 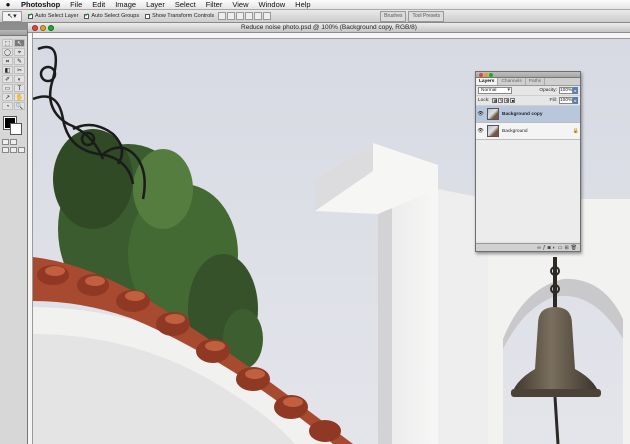 I want to click on align-top-button, so click(x=222, y=16).